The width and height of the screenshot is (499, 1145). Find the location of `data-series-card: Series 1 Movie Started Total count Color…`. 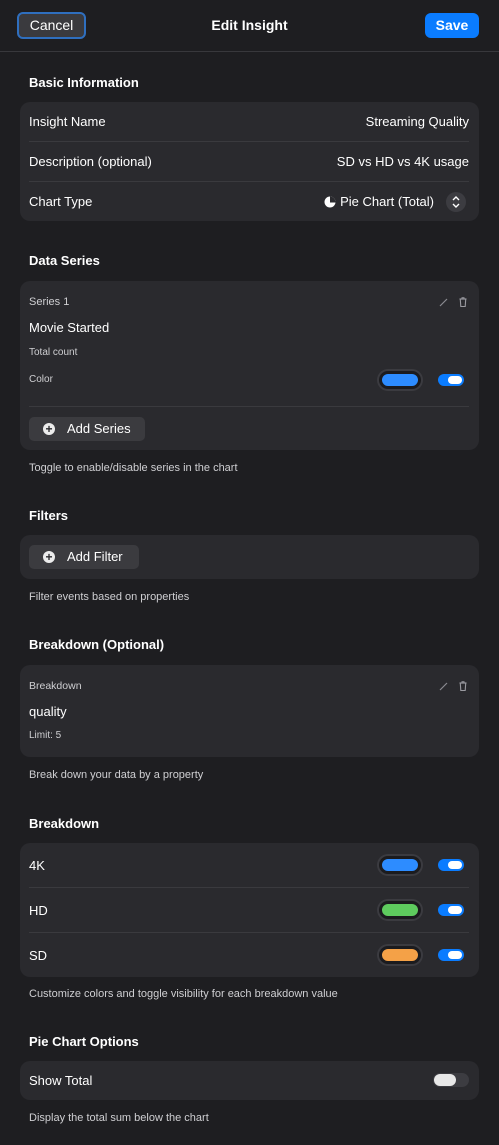

data-series-card: Series 1 Movie Started Total count Color… is located at coordinates (249, 365).